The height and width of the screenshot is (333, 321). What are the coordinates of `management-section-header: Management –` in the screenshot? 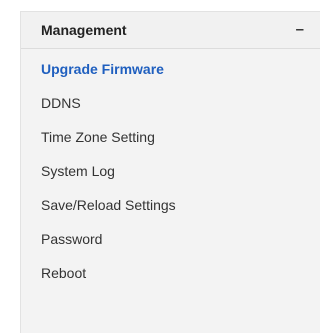 It's located at (170, 30).